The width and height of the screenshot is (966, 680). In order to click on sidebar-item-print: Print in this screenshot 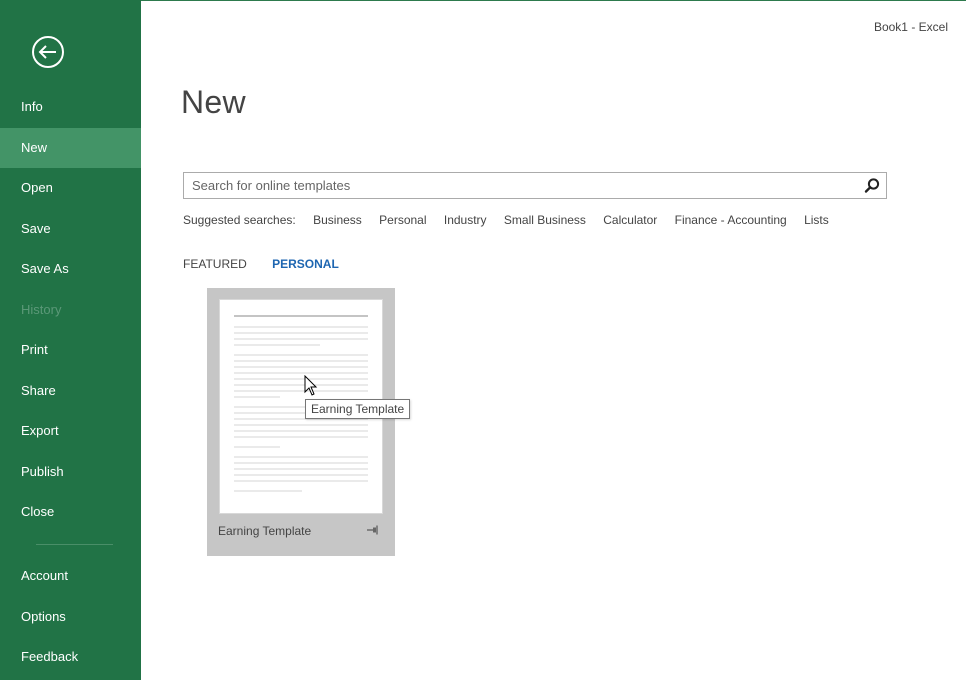, I will do `click(70, 350)`.